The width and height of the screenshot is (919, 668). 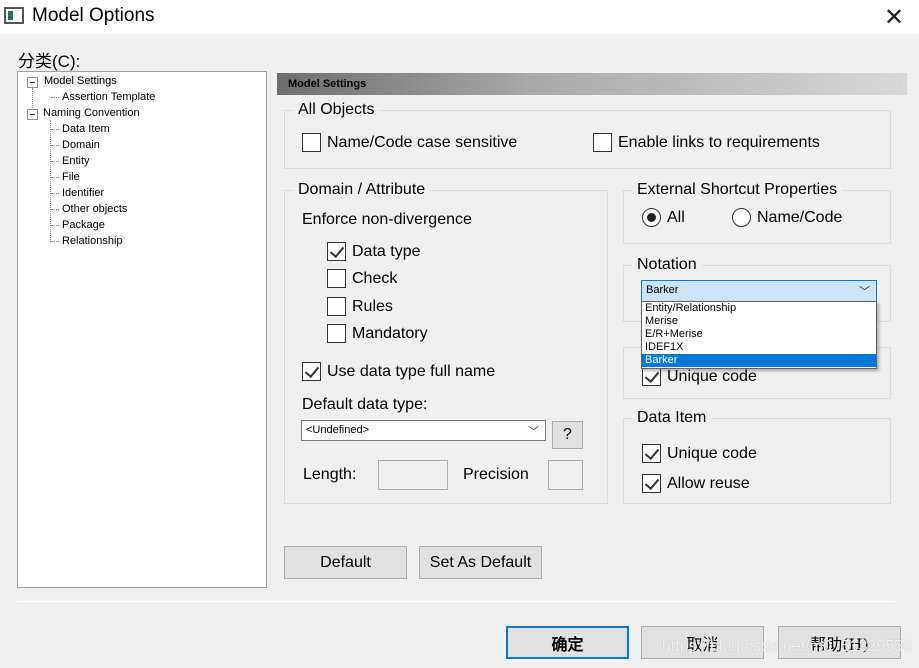 What do you see at coordinates (706, 142) in the screenshot?
I see `enable-links-checkbox: Enable links to requirements` at bounding box center [706, 142].